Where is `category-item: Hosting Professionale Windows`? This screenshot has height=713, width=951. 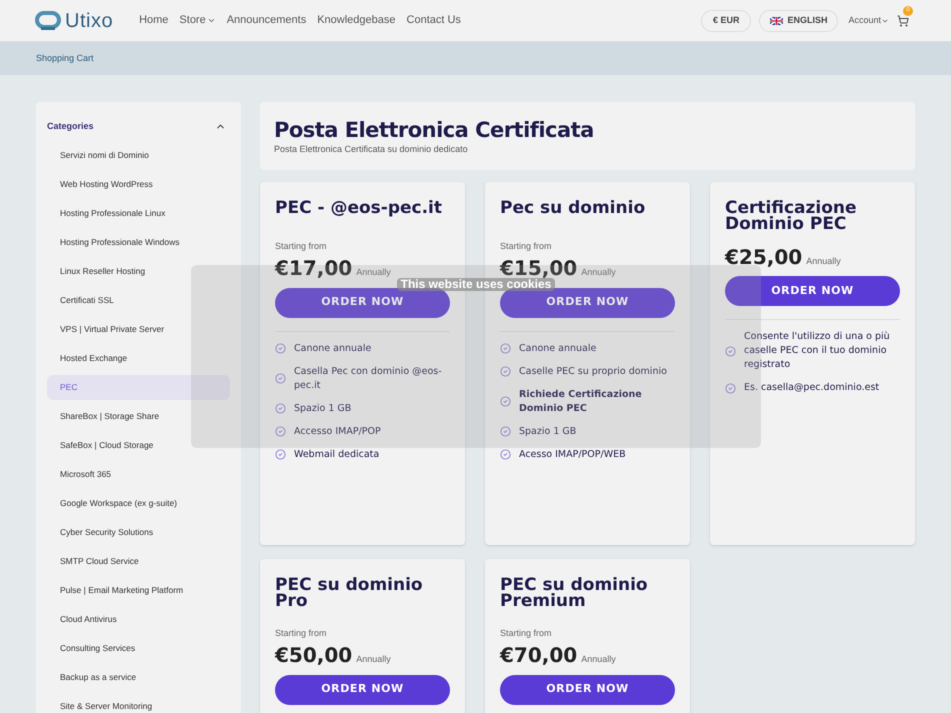 category-item: Hosting Professionale Windows is located at coordinates (138, 242).